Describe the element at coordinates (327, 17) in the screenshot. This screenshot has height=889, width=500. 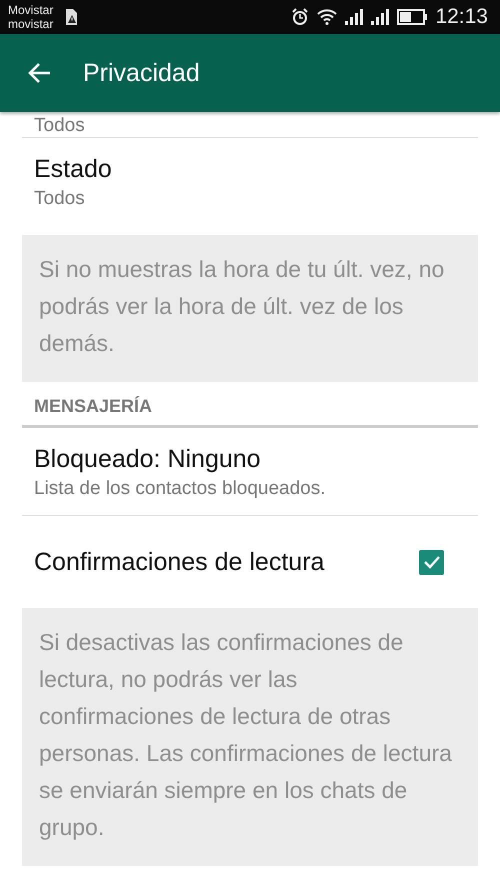
I see `wifi-icon` at that location.